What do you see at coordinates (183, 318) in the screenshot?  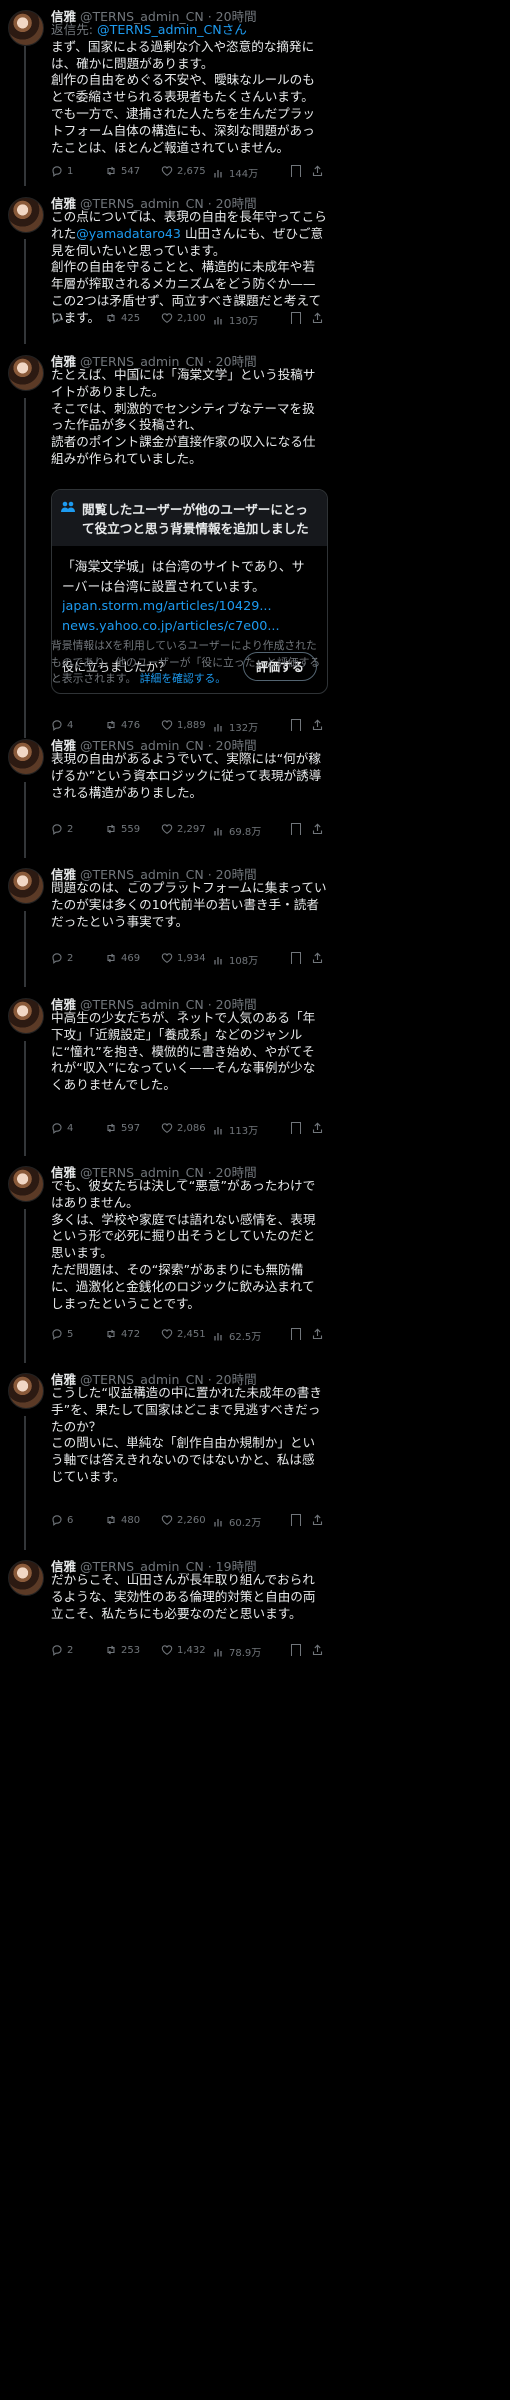 I see `like-button: 2,100` at bounding box center [183, 318].